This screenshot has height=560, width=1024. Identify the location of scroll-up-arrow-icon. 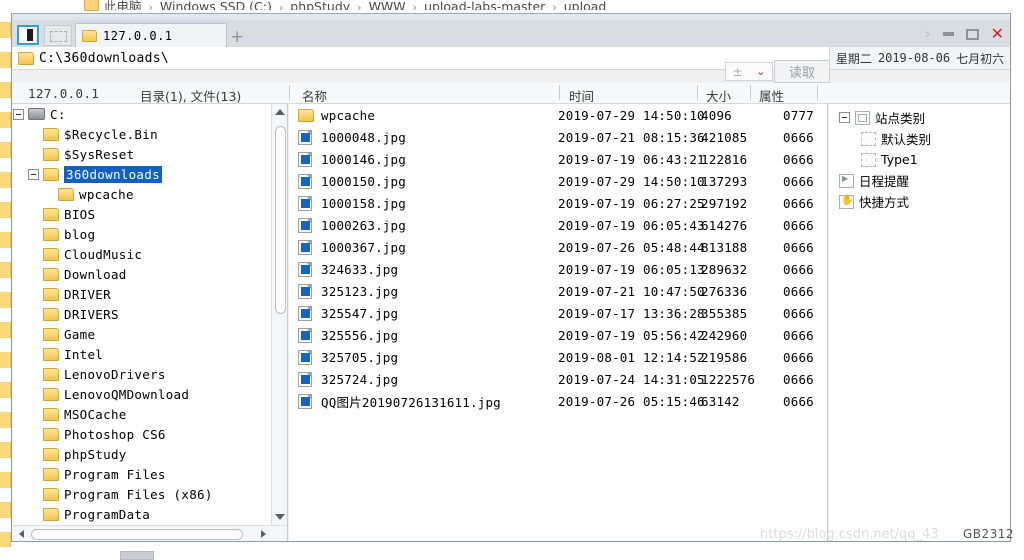
(280, 112).